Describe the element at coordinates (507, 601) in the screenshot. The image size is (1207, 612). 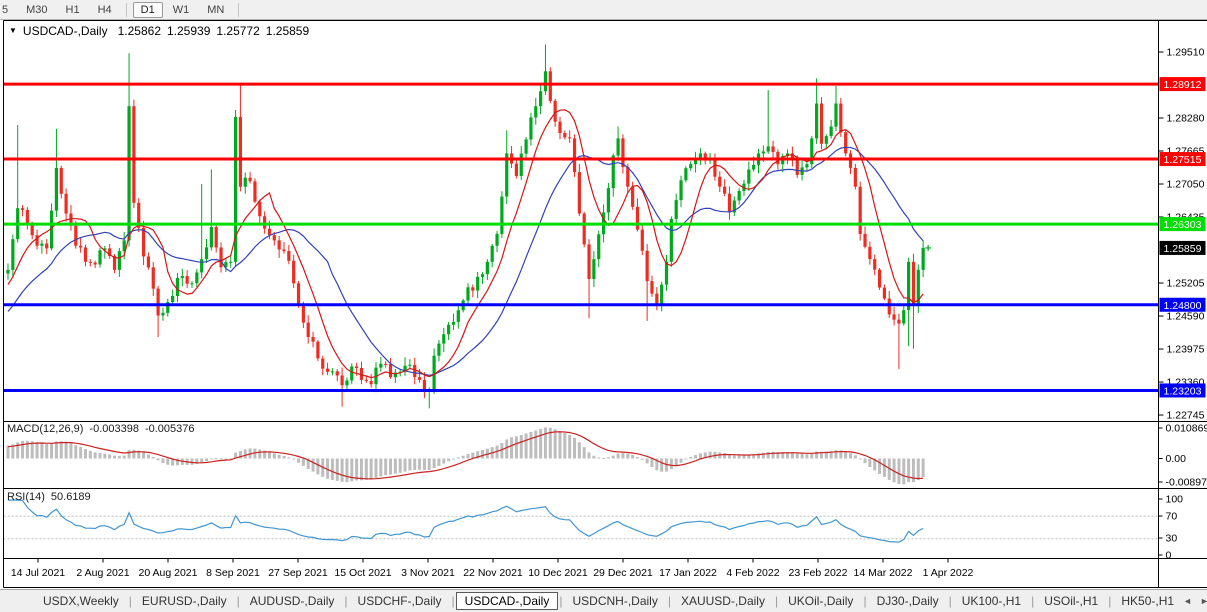
I see `tab-usdcad-daily: USDCAD-,Daily` at that location.